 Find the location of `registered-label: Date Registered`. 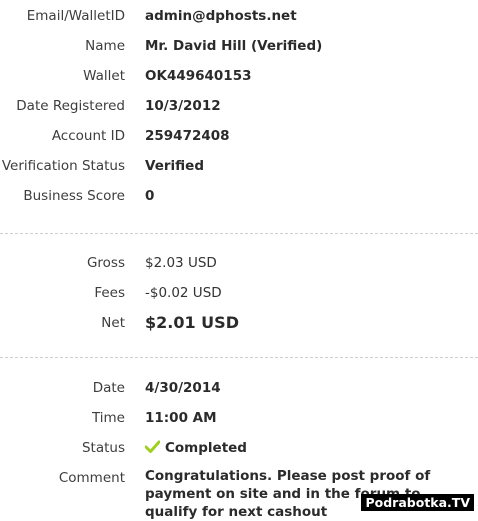

registered-label: Date Registered is located at coordinates (70, 106).